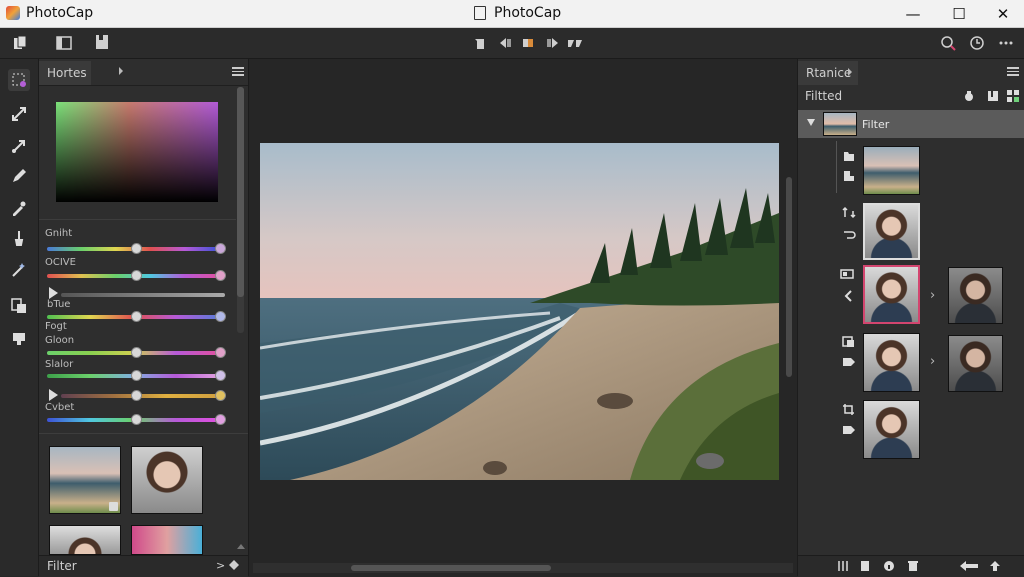 The image size is (1024, 577). Describe the element at coordinates (240, 210) in the screenshot. I see `panel-scrollbar` at that location.